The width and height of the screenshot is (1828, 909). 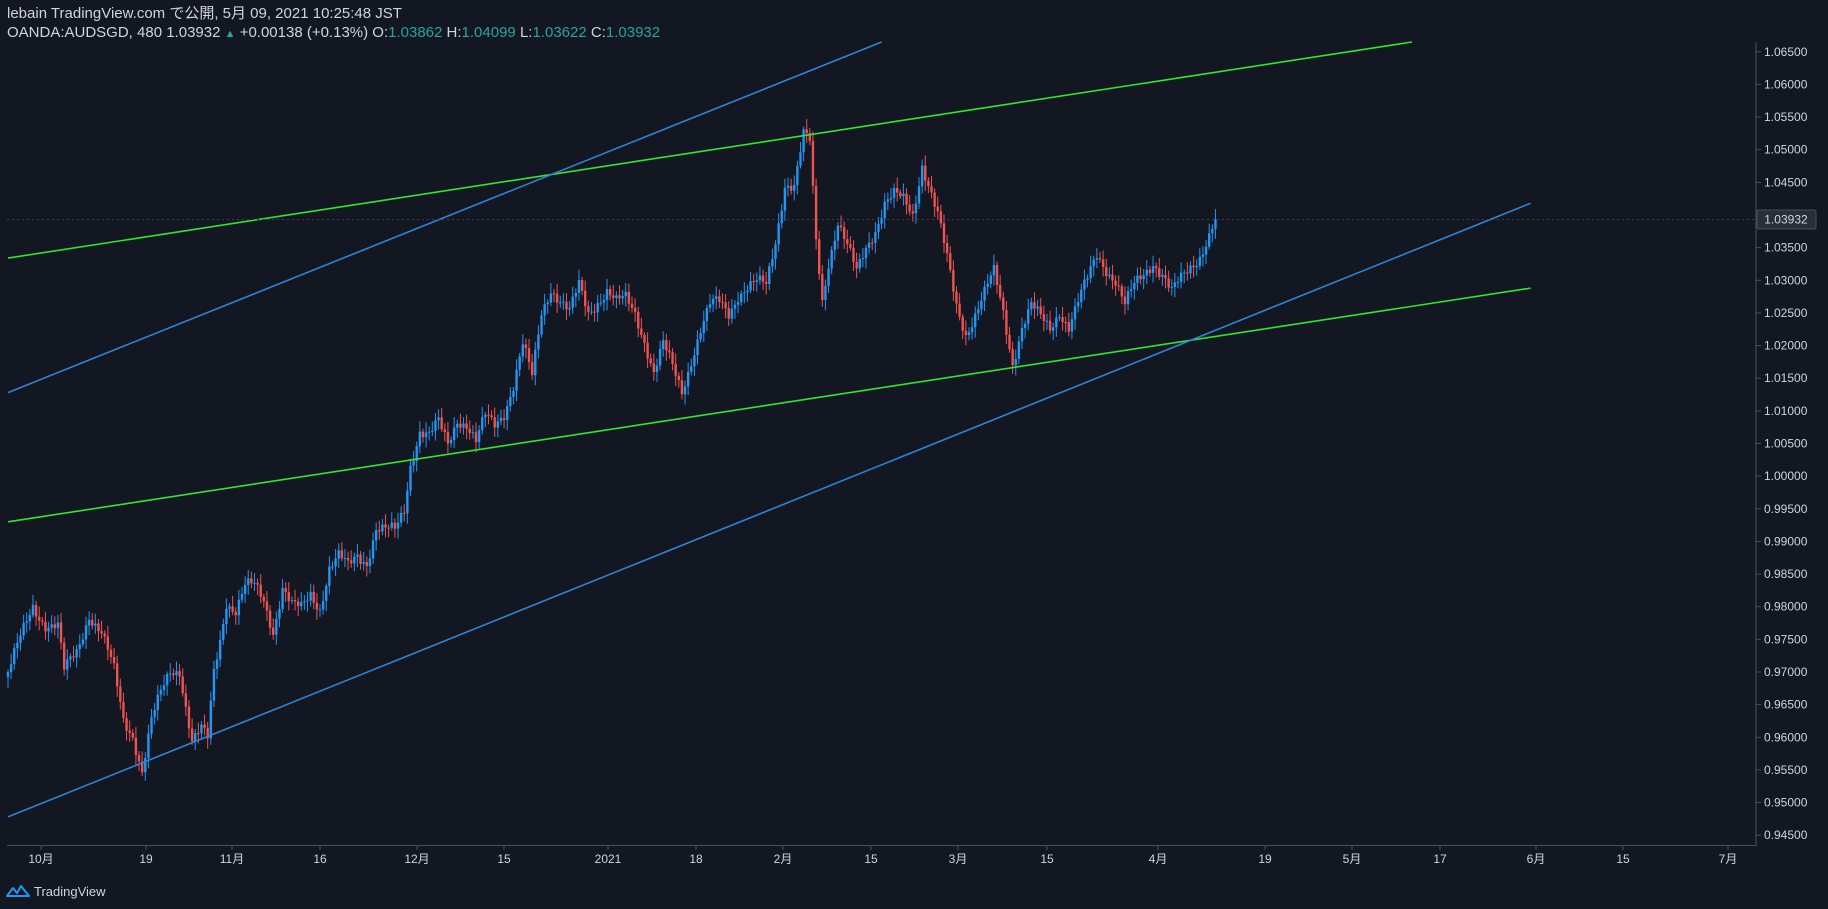 I want to click on last-price-tag: 1.03932, so click(x=1786, y=219).